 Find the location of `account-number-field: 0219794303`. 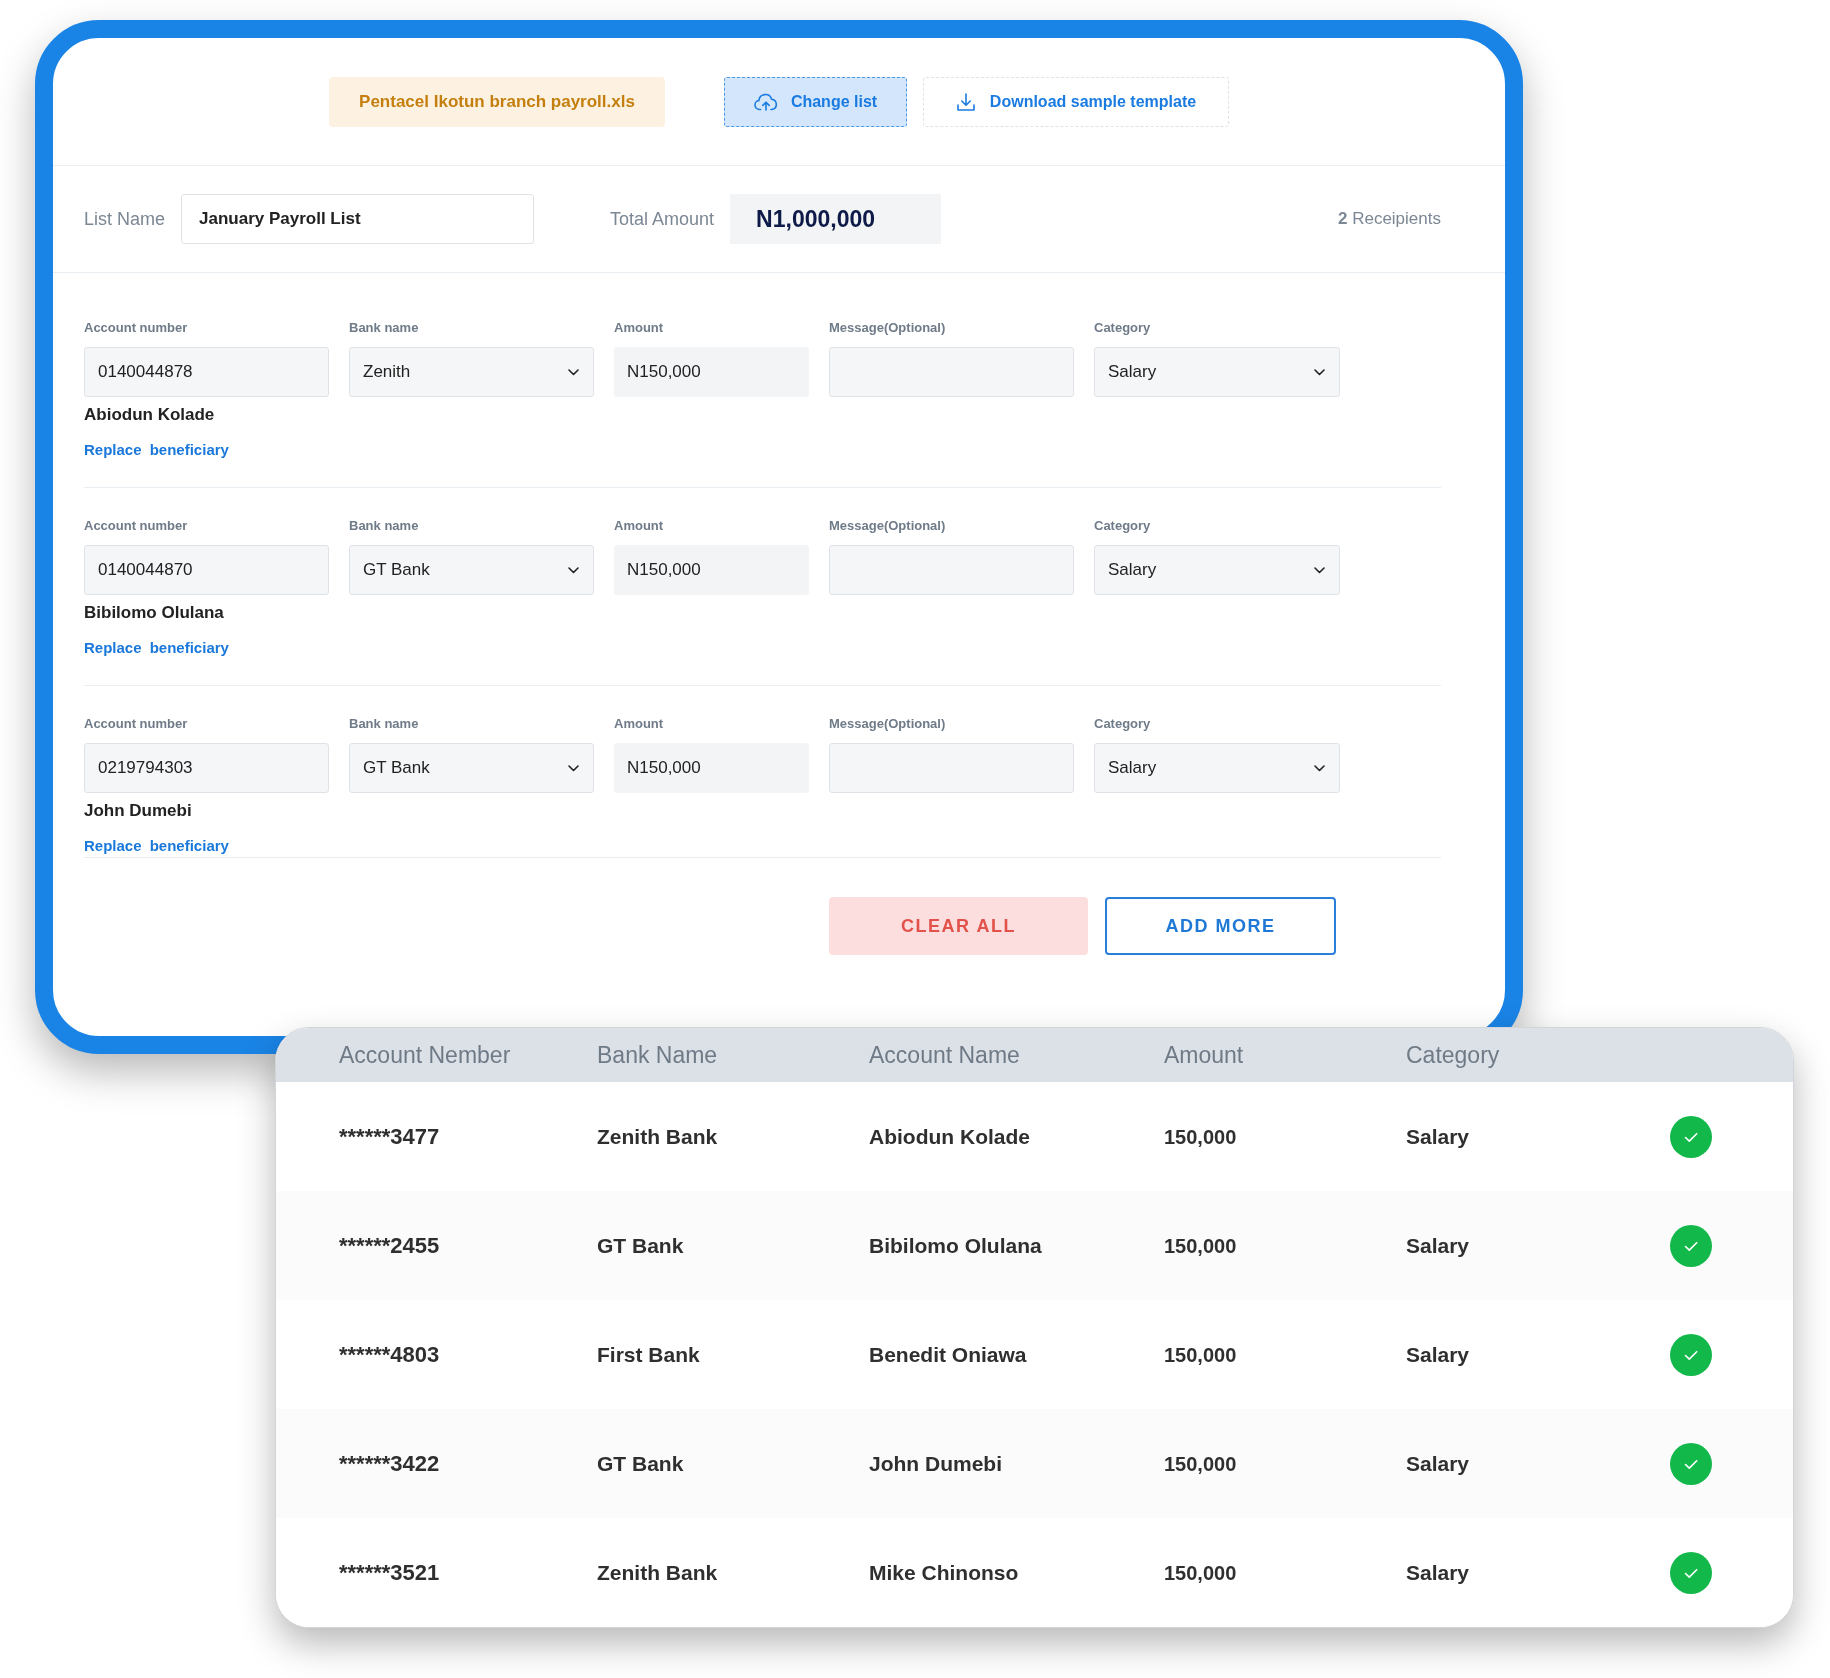

account-number-field: 0219794303 is located at coordinates (206, 768).